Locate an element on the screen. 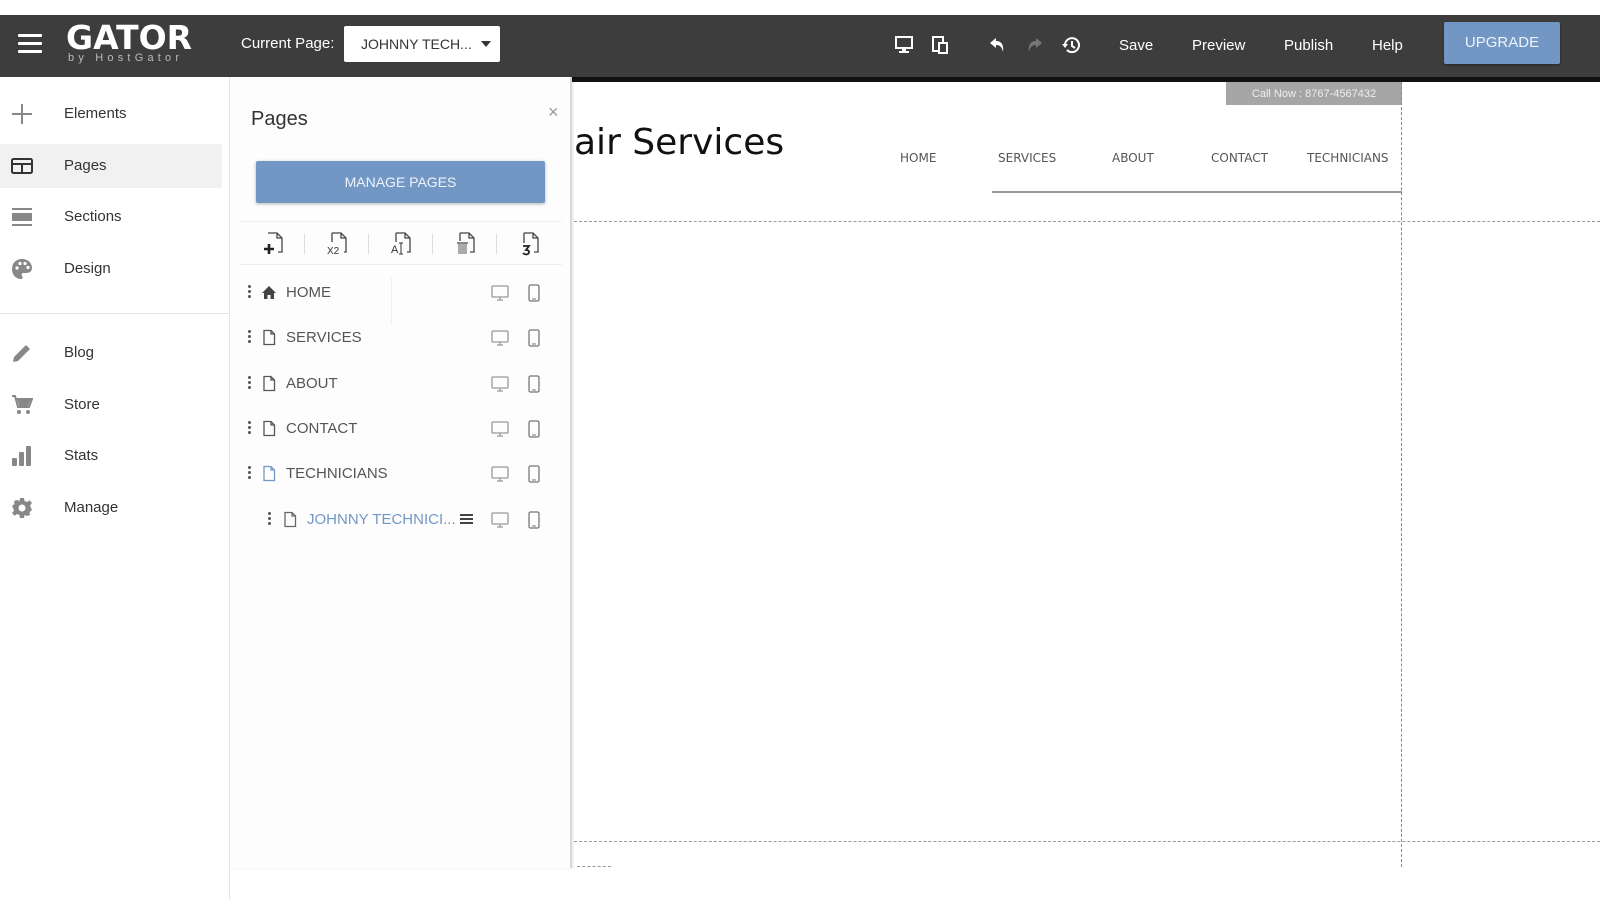  site-nav-about: ABOUT is located at coordinates (1133, 158).